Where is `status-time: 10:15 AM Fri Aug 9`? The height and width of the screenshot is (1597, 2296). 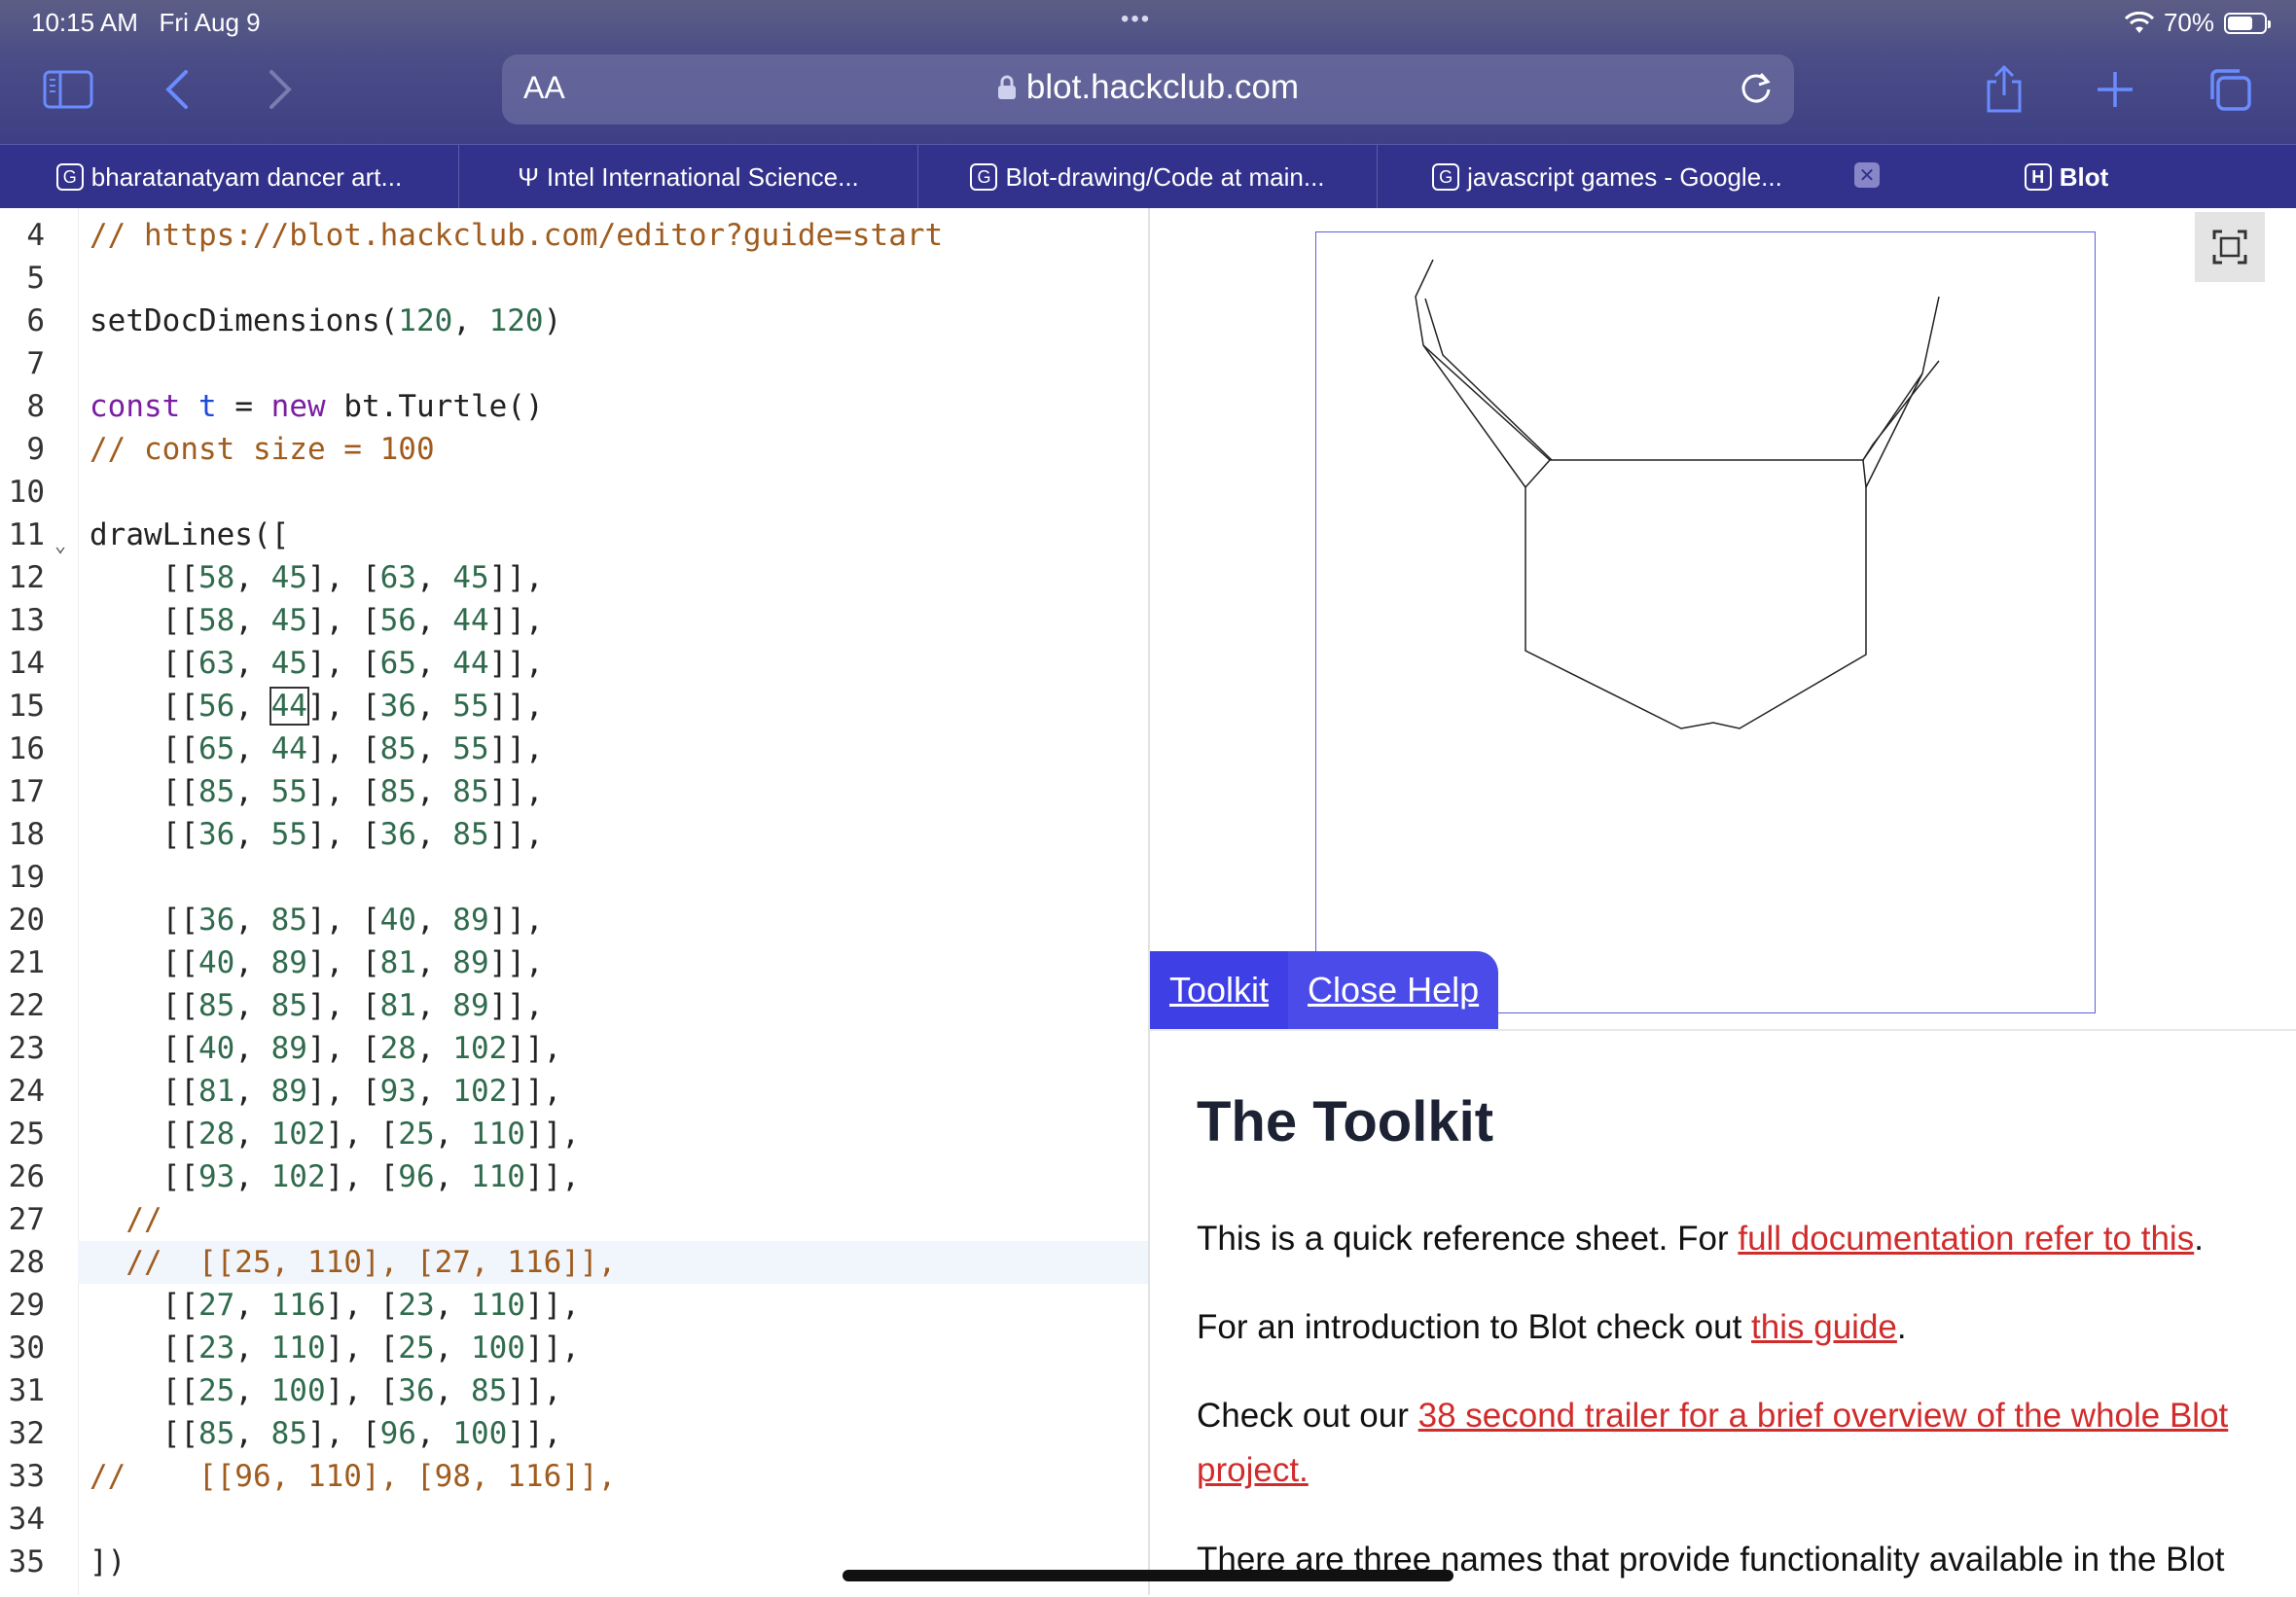 status-time: 10:15 AM Fri Aug 9 is located at coordinates (146, 23).